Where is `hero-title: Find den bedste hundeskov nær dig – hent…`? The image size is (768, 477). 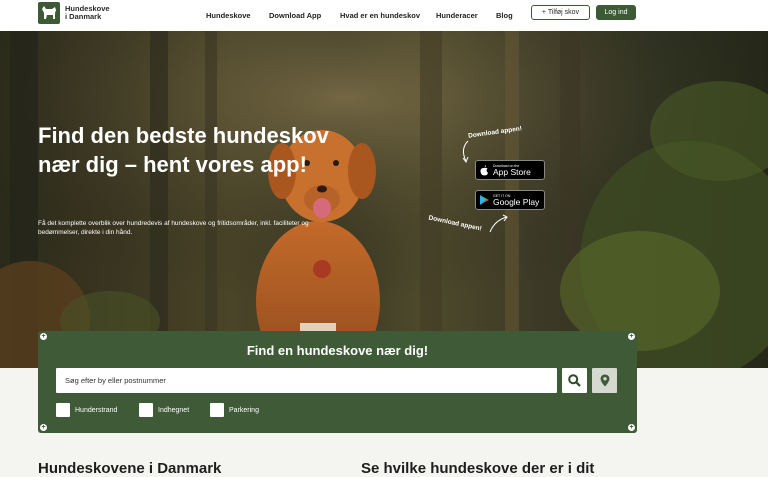 hero-title: Find den bedste hundeskov nær dig – hent… is located at coordinates (183, 150).